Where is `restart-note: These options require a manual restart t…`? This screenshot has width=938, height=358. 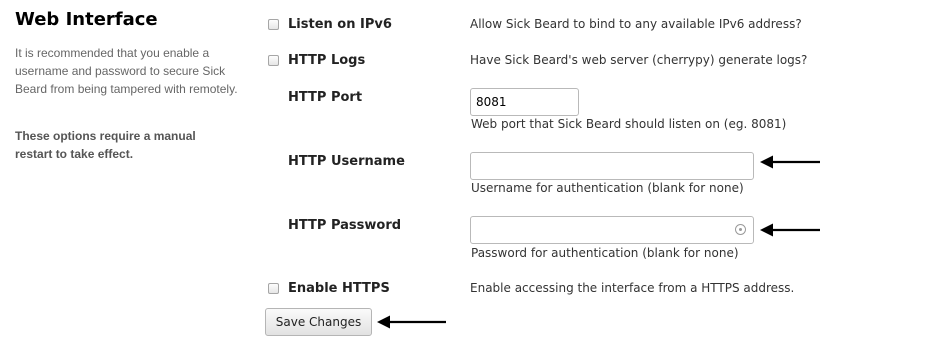
restart-note: These options require a manual restart t… is located at coordinates (105, 145).